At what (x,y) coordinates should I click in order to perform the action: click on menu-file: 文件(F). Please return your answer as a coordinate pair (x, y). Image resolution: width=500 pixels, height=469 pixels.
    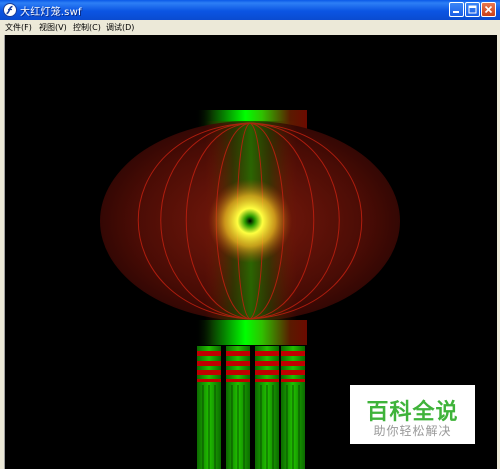
    Looking at the image, I should click on (18, 27).